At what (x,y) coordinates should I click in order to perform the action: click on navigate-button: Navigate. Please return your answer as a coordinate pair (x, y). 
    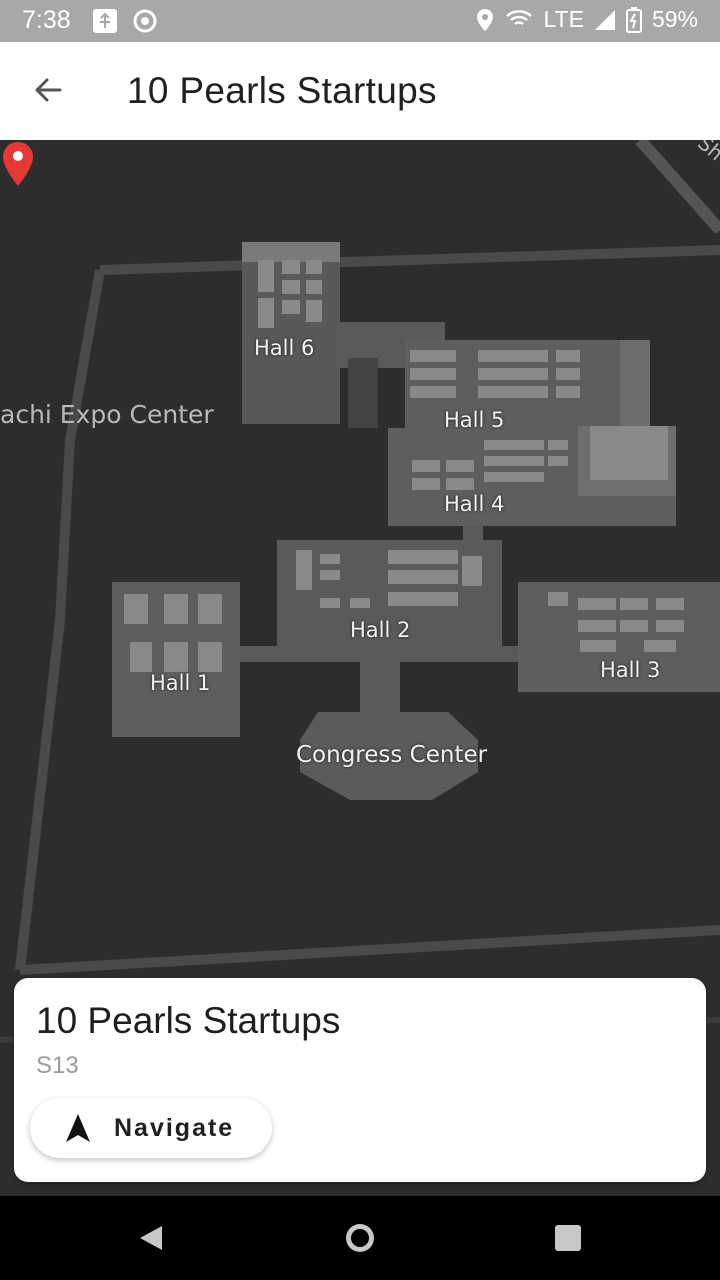
    Looking at the image, I should click on (151, 1128).